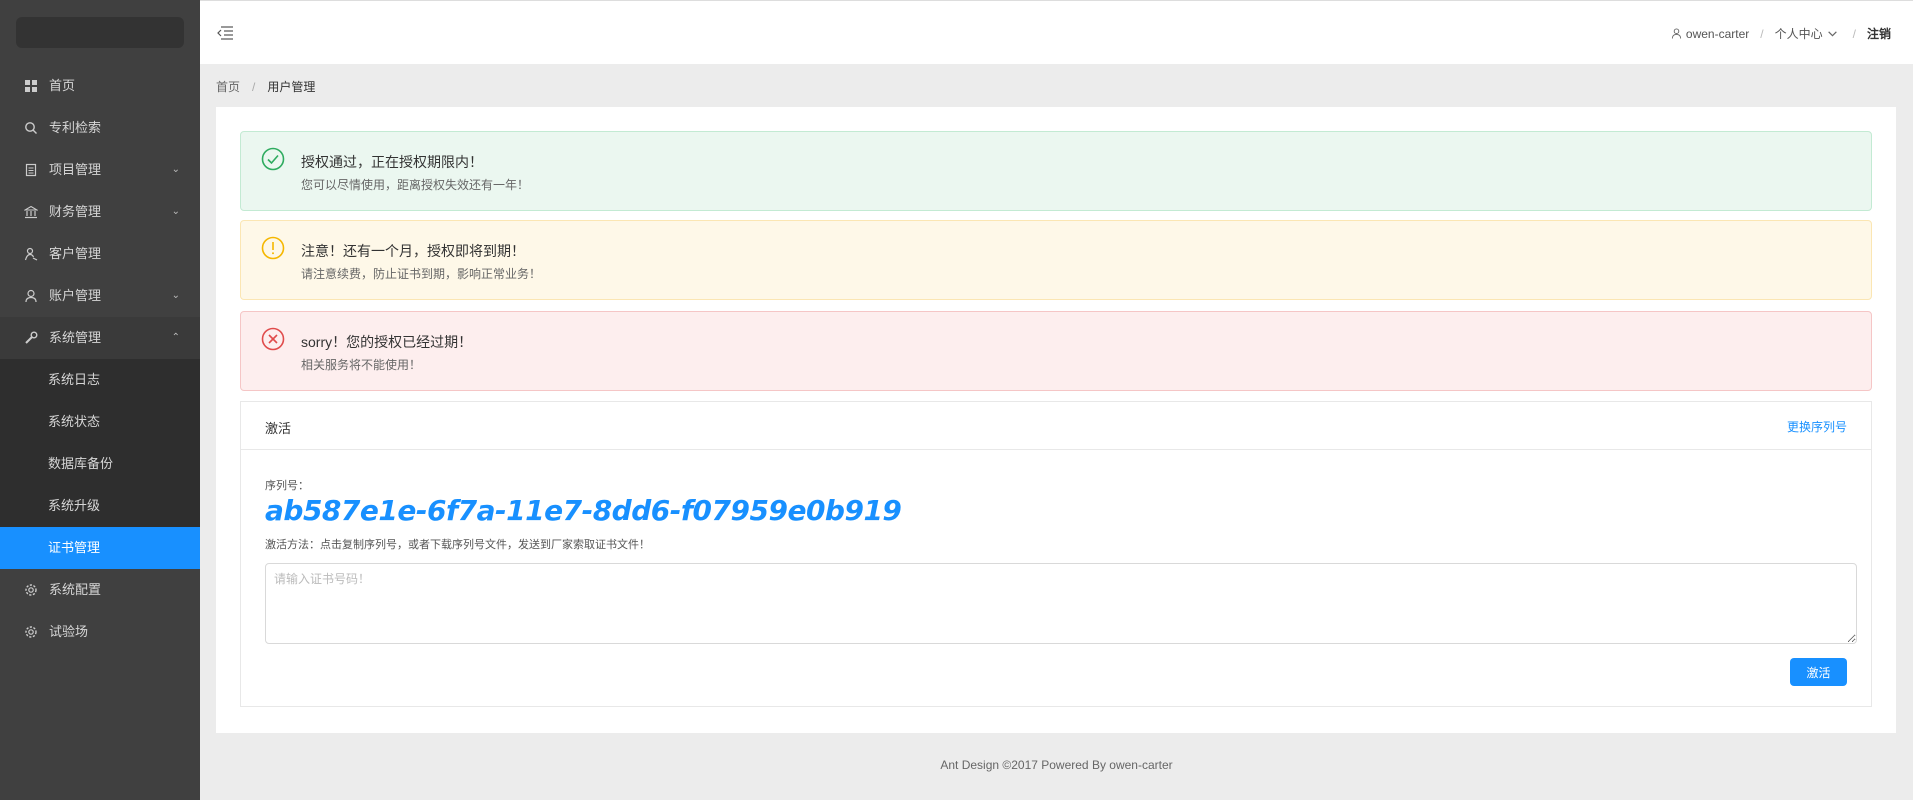 The height and width of the screenshot is (800, 1913). What do you see at coordinates (31, 338) in the screenshot?
I see `tool-icon` at bounding box center [31, 338].